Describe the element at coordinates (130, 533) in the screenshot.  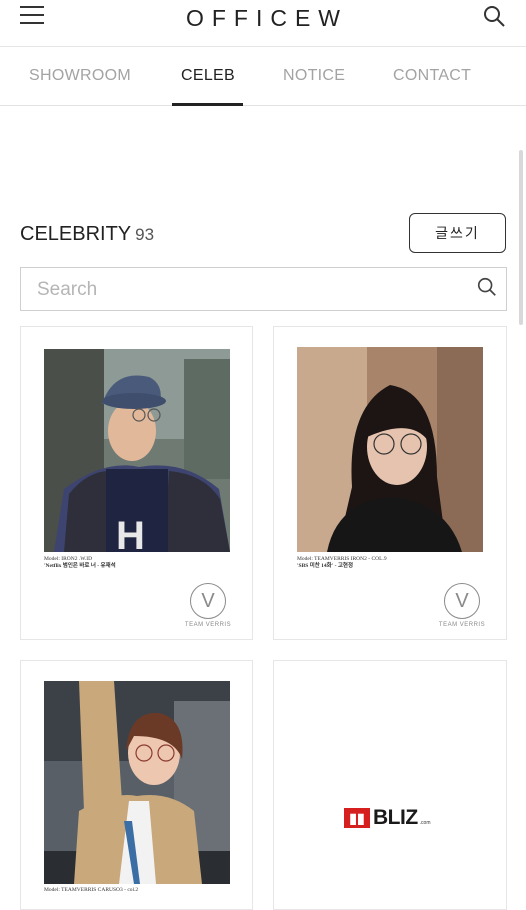
I see `svg-text: H` at that location.